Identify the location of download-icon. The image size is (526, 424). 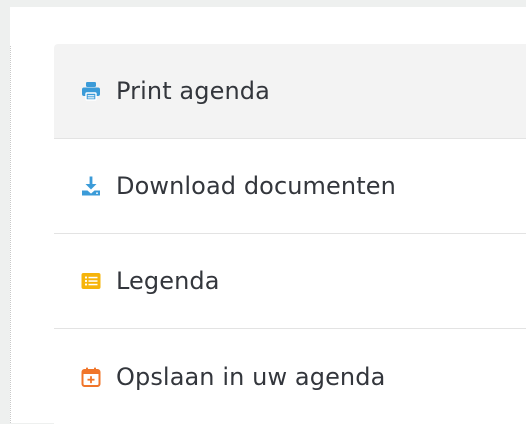
(91, 186).